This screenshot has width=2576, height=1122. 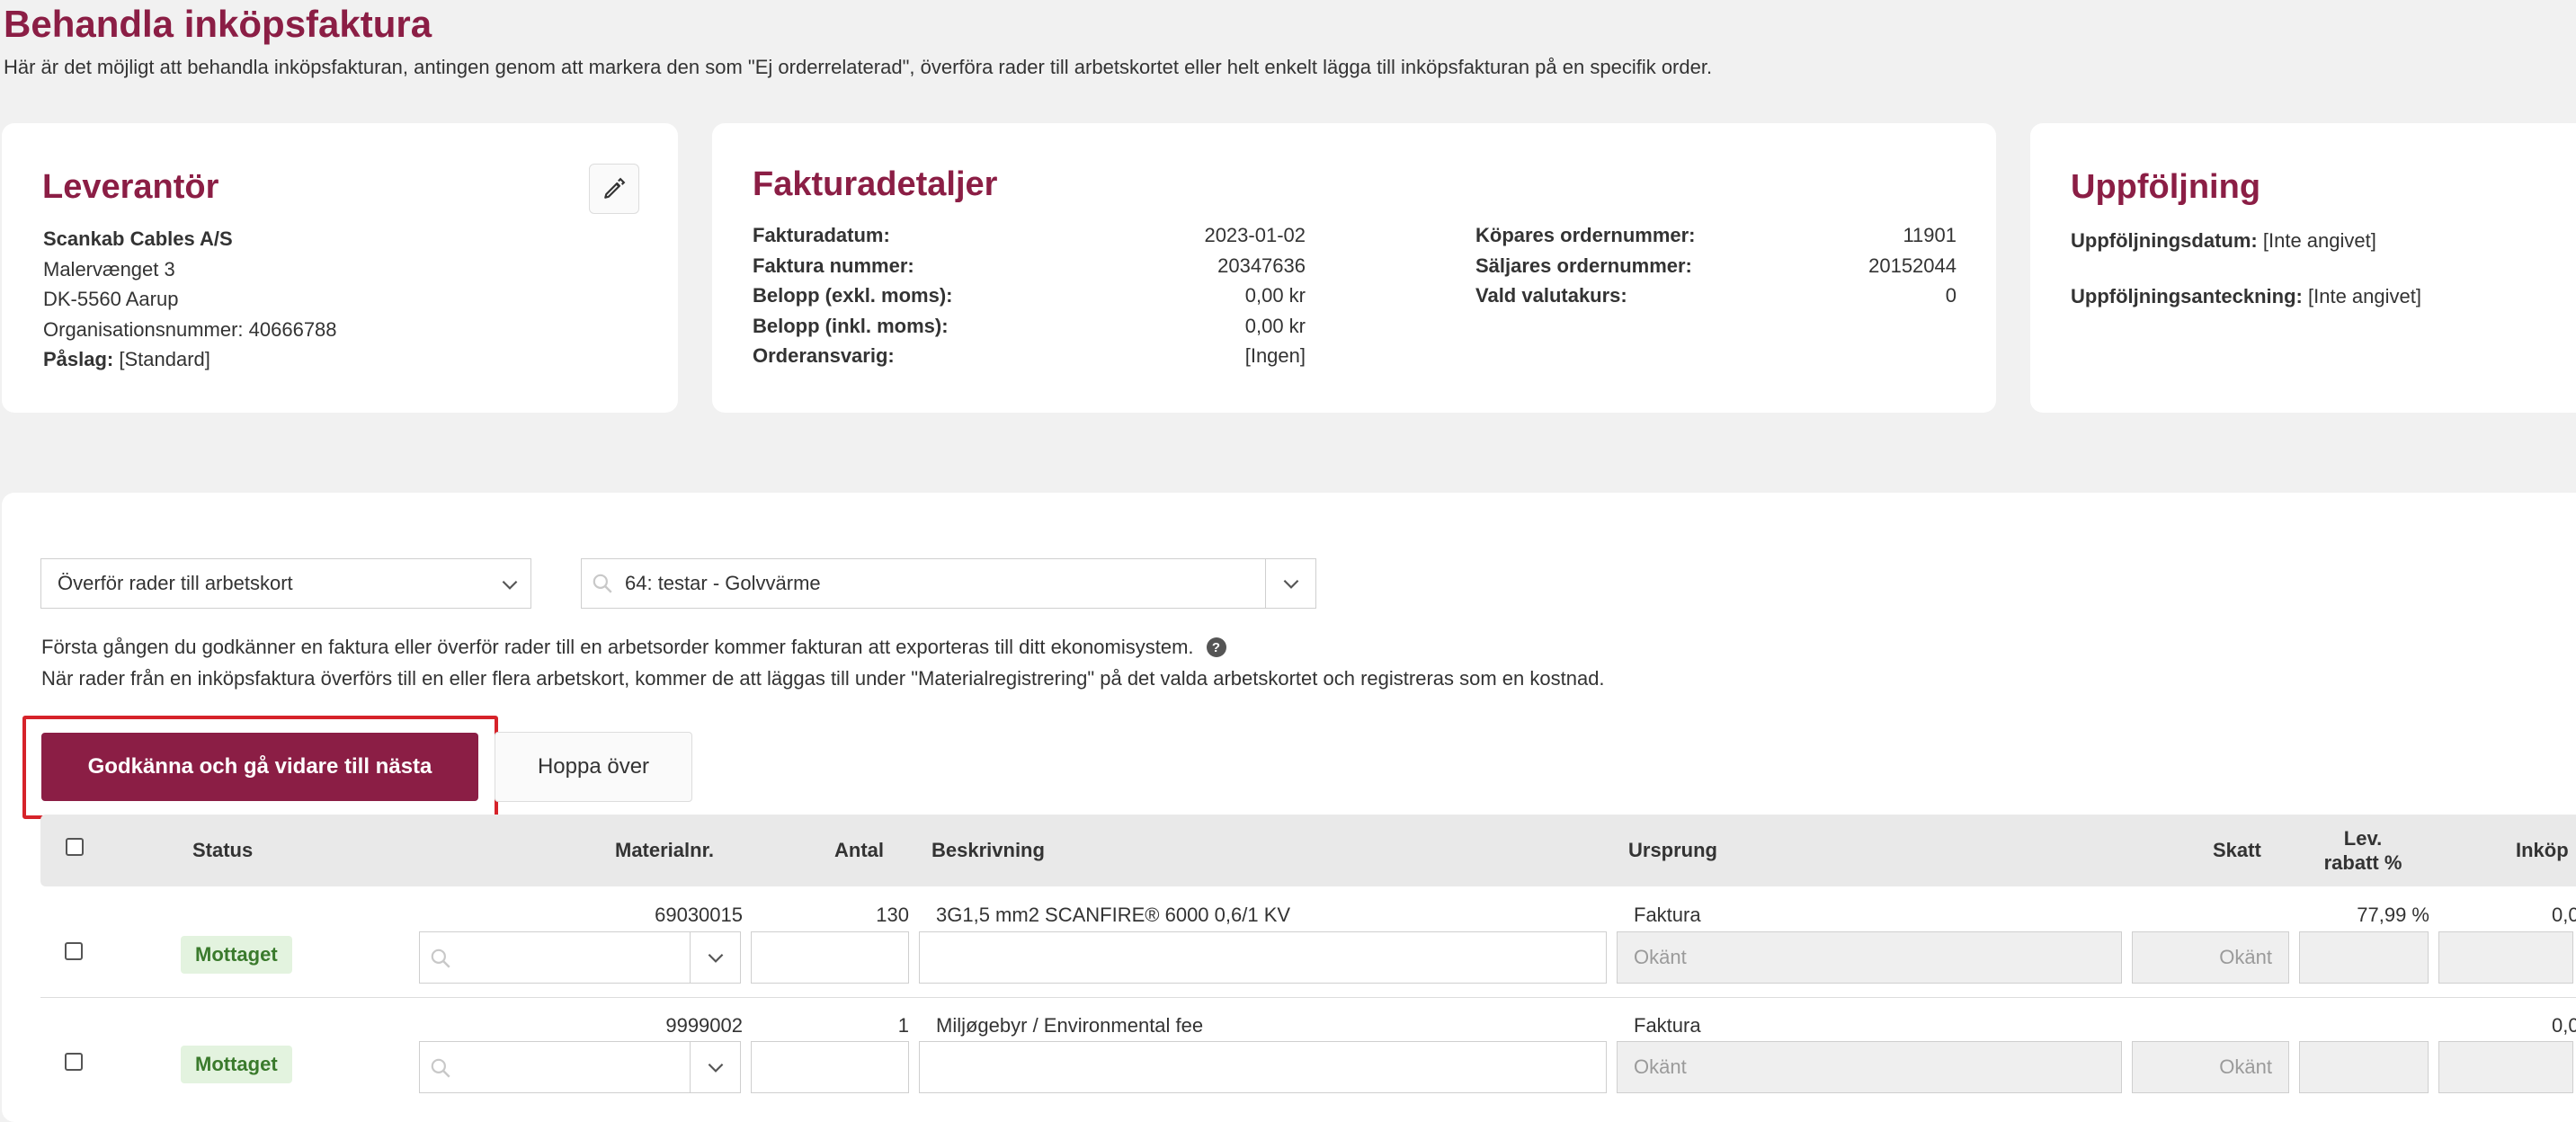 I want to click on detail-row: Faktura nummer: 20347636, so click(x=1030, y=266).